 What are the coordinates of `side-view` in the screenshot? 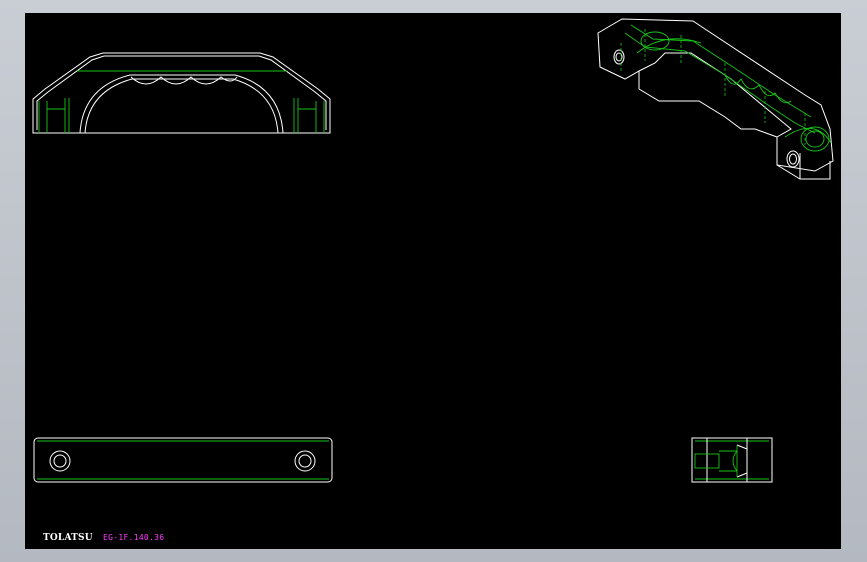 It's located at (732, 460).